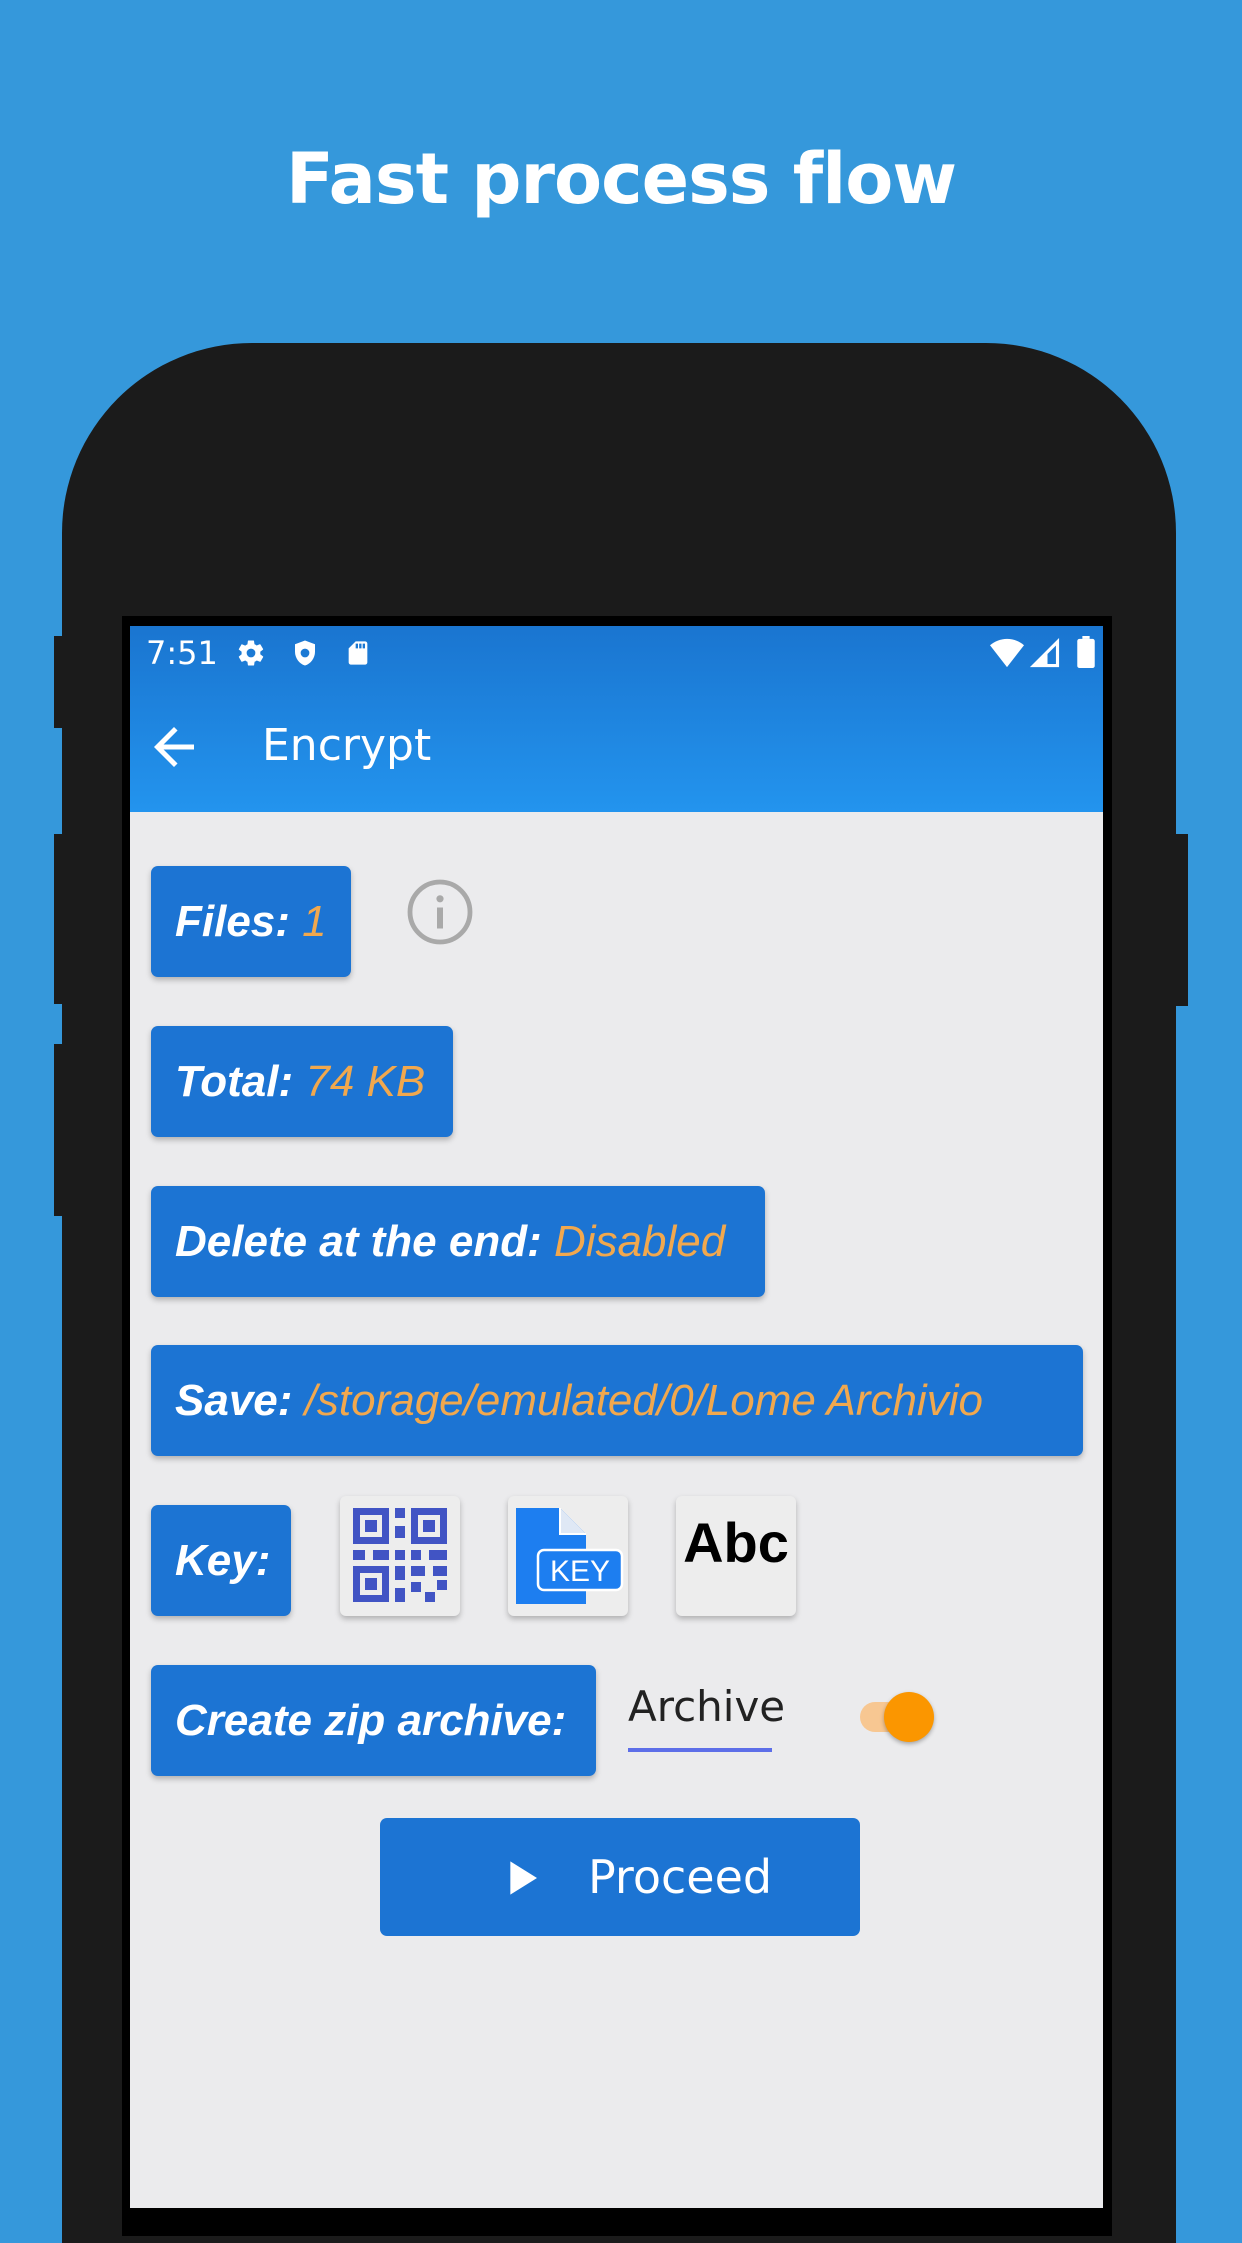 The image size is (1242, 2243). What do you see at coordinates (234, 1400) in the screenshot?
I see `save-label: Save:` at bounding box center [234, 1400].